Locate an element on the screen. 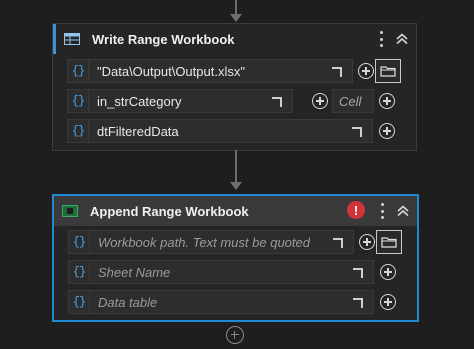 This screenshot has height=349, width=474. data-table-placeholder: Data table is located at coordinates (128, 302).